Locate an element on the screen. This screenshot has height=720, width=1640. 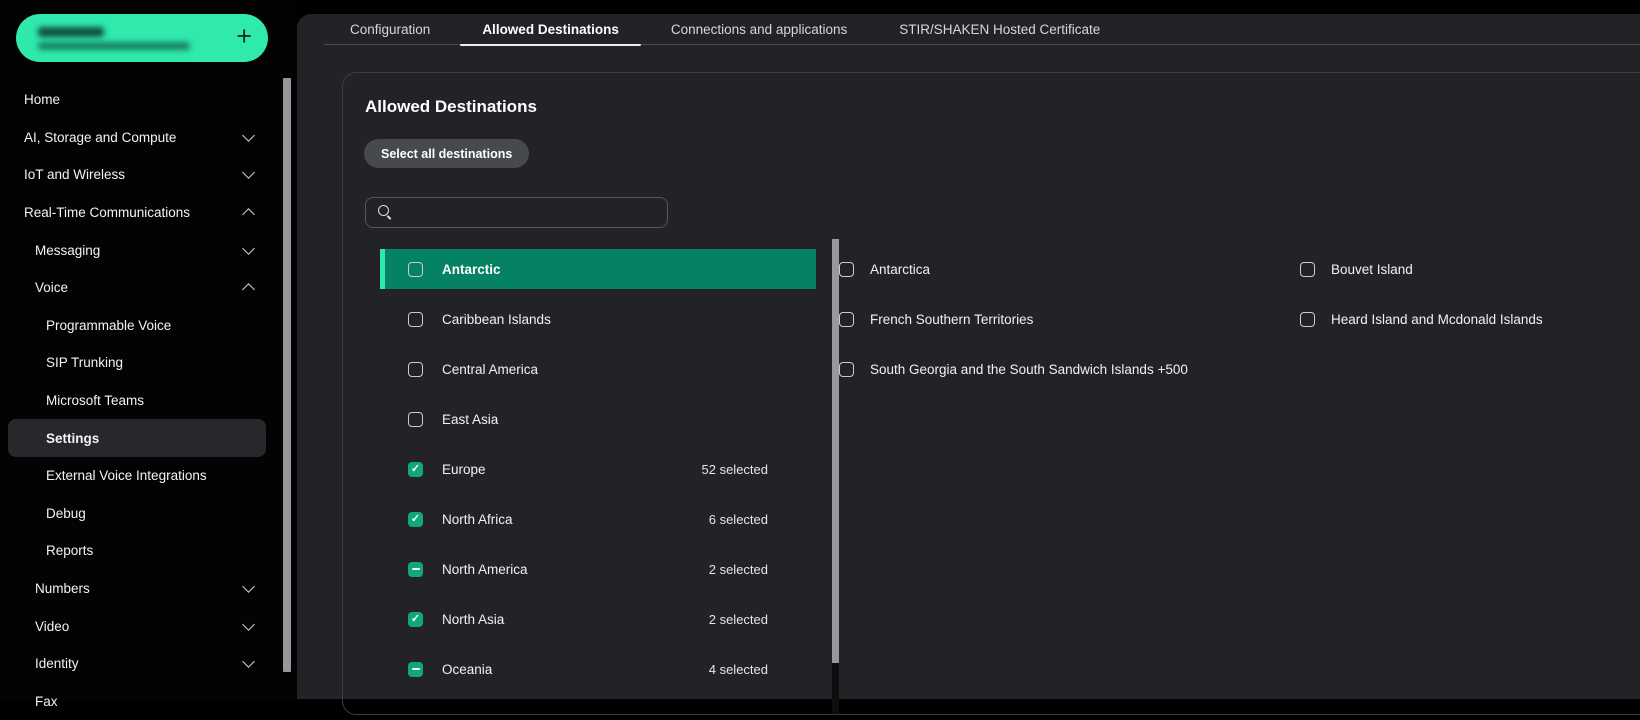
search-input is located at coordinates (529, 212).